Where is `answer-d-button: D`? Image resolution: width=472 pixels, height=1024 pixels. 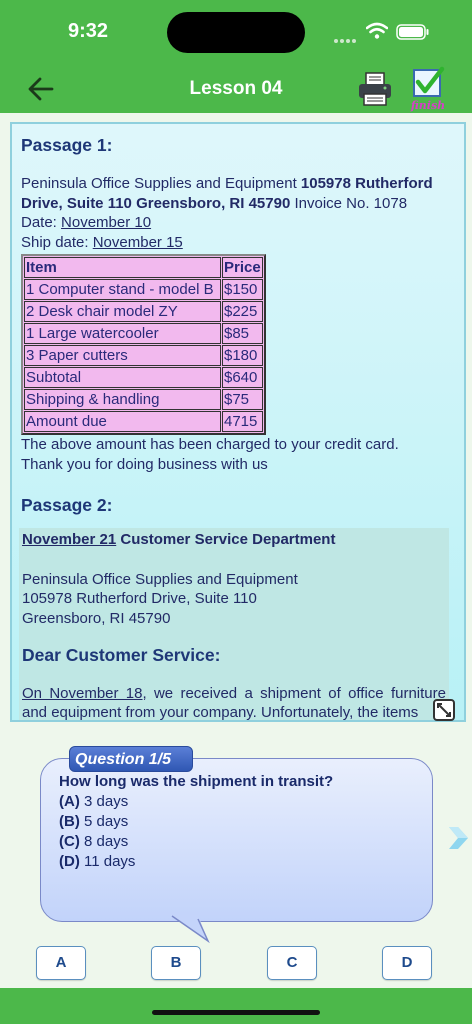
answer-d-button: D is located at coordinates (407, 963).